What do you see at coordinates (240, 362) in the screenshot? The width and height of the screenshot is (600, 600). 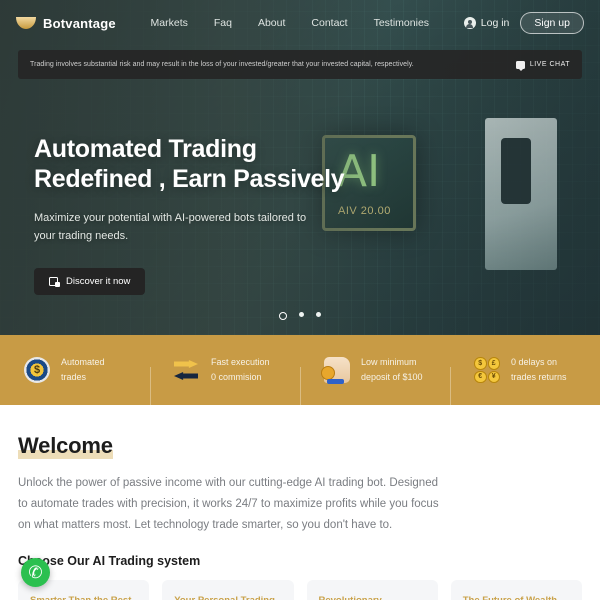 I see `feature-line1: Fast execution` at bounding box center [240, 362].